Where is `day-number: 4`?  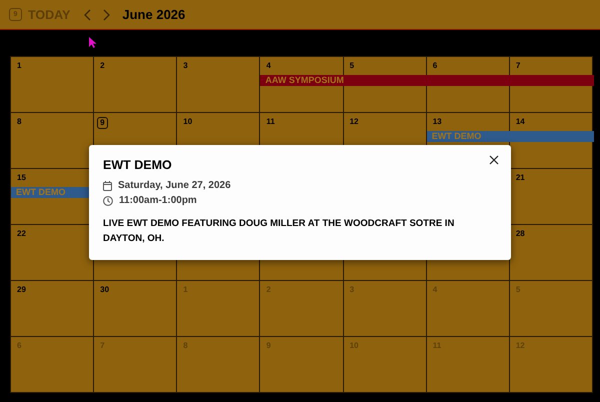
day-number: 4 is located at coordinates (268, 66).